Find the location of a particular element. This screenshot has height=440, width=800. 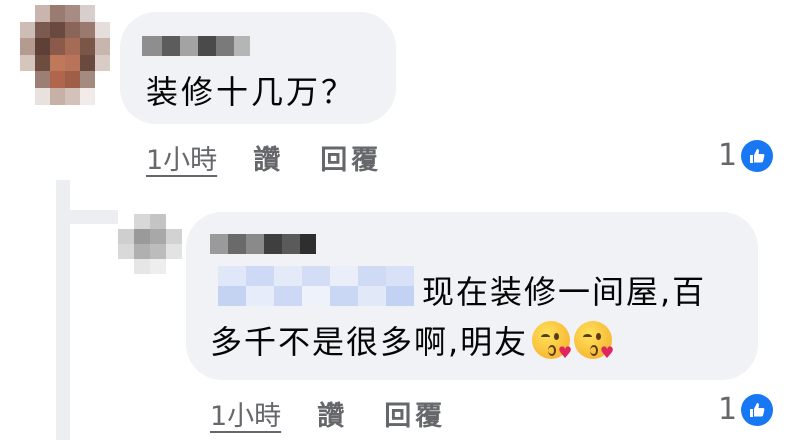

reply-reaction-count: 1 is located at coordinates (746, 409).